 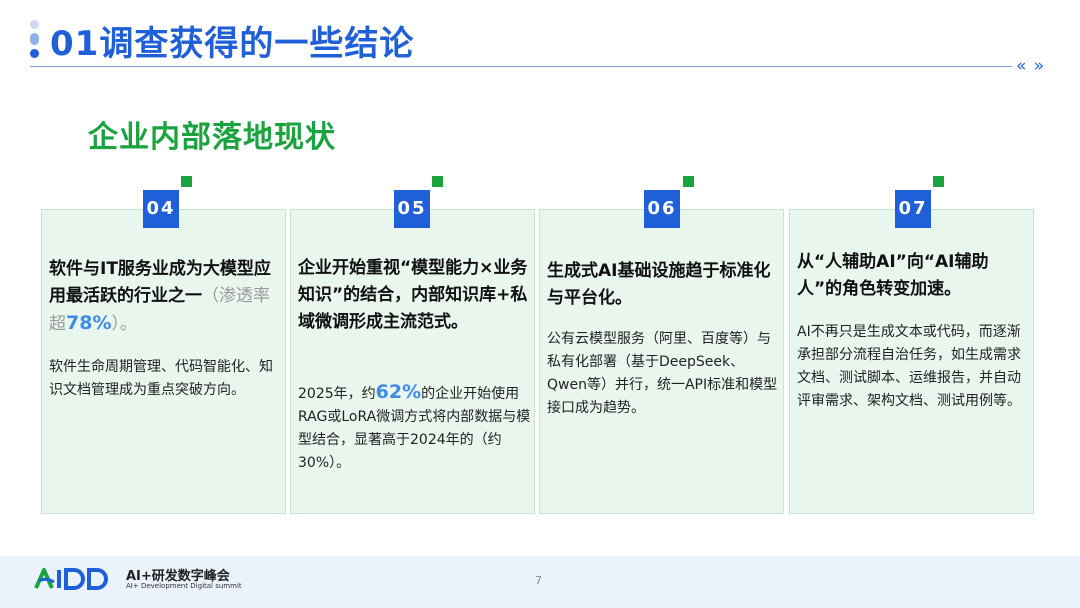 I want to click on highlight-percent: 62%, so click(x=398, y=392).